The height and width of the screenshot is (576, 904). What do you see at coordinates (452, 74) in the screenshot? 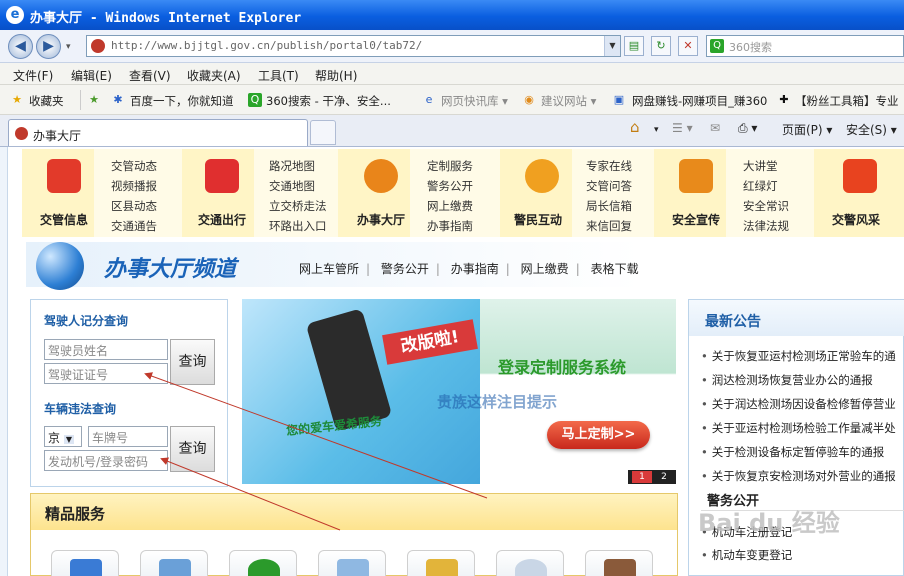
I see `menu-bar: 文件(F) 编辑(E) 查看(V) 收藏夹(A) 工具(T) 帮助(H)` at bounding box center [452, 74].